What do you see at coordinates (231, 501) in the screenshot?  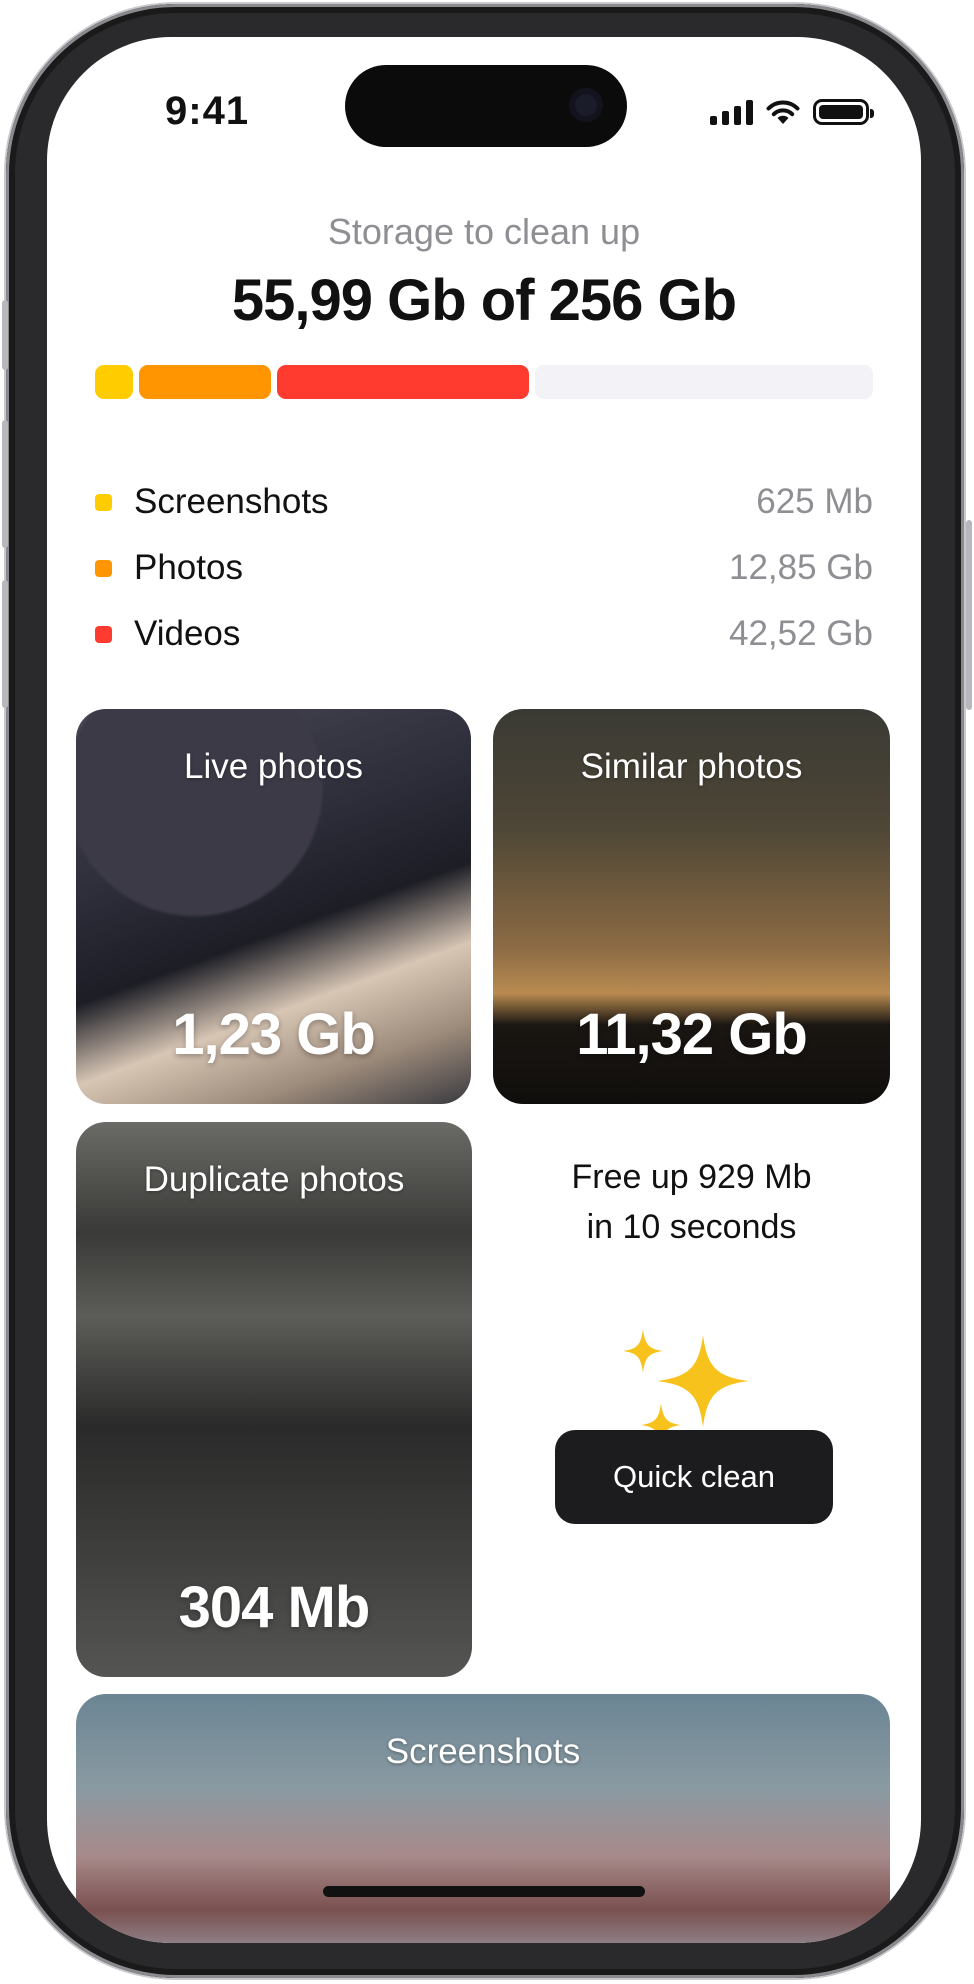 I see `legend-label: Screenshots` at bounding box center [231, 501].